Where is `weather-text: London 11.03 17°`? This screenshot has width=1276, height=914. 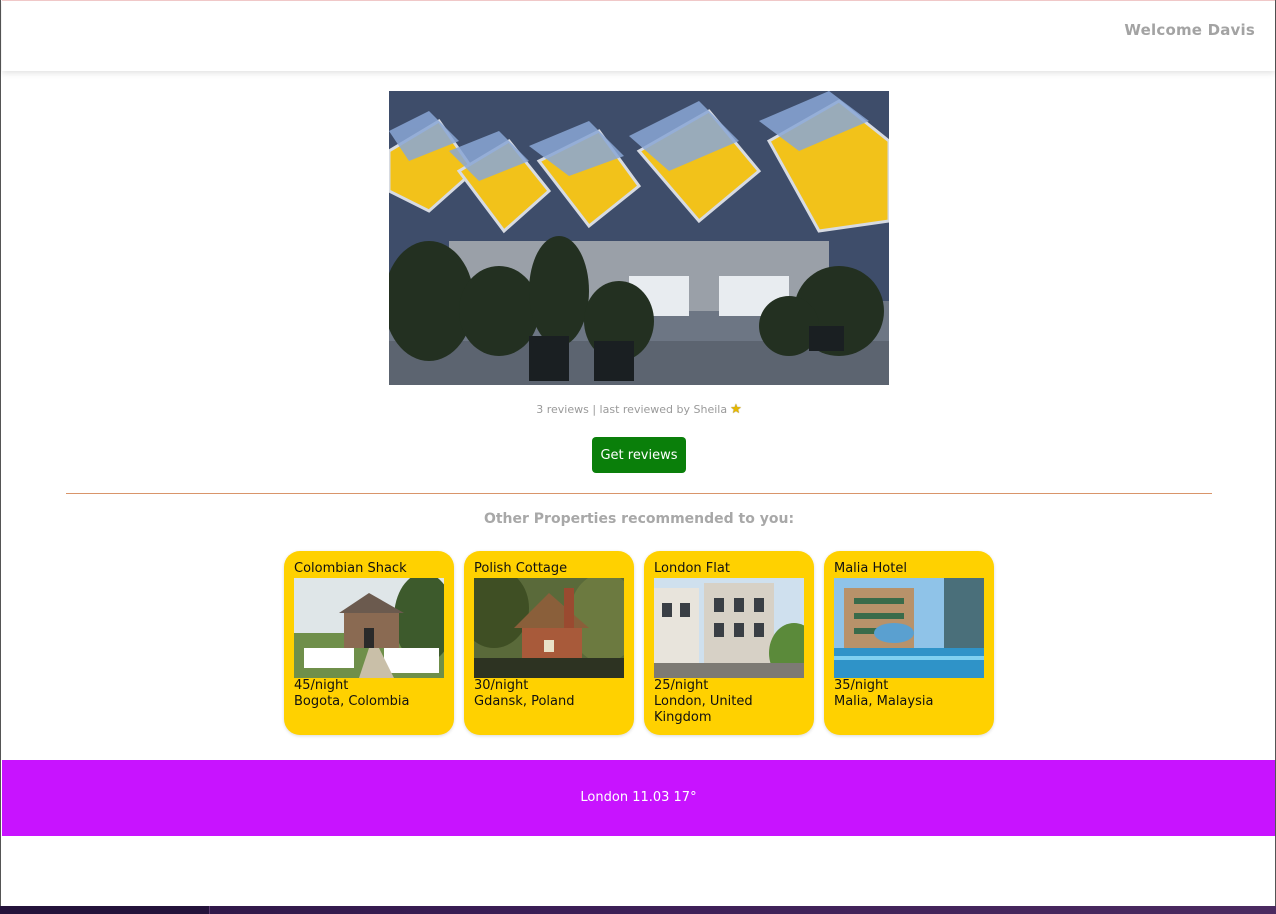 weather-text: London 11.03 17° is located at coordinates (638, 797).